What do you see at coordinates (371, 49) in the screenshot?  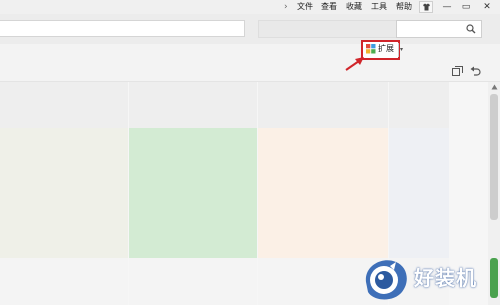 I see `extensions-grid-icon` at bounding box center [371, 49].